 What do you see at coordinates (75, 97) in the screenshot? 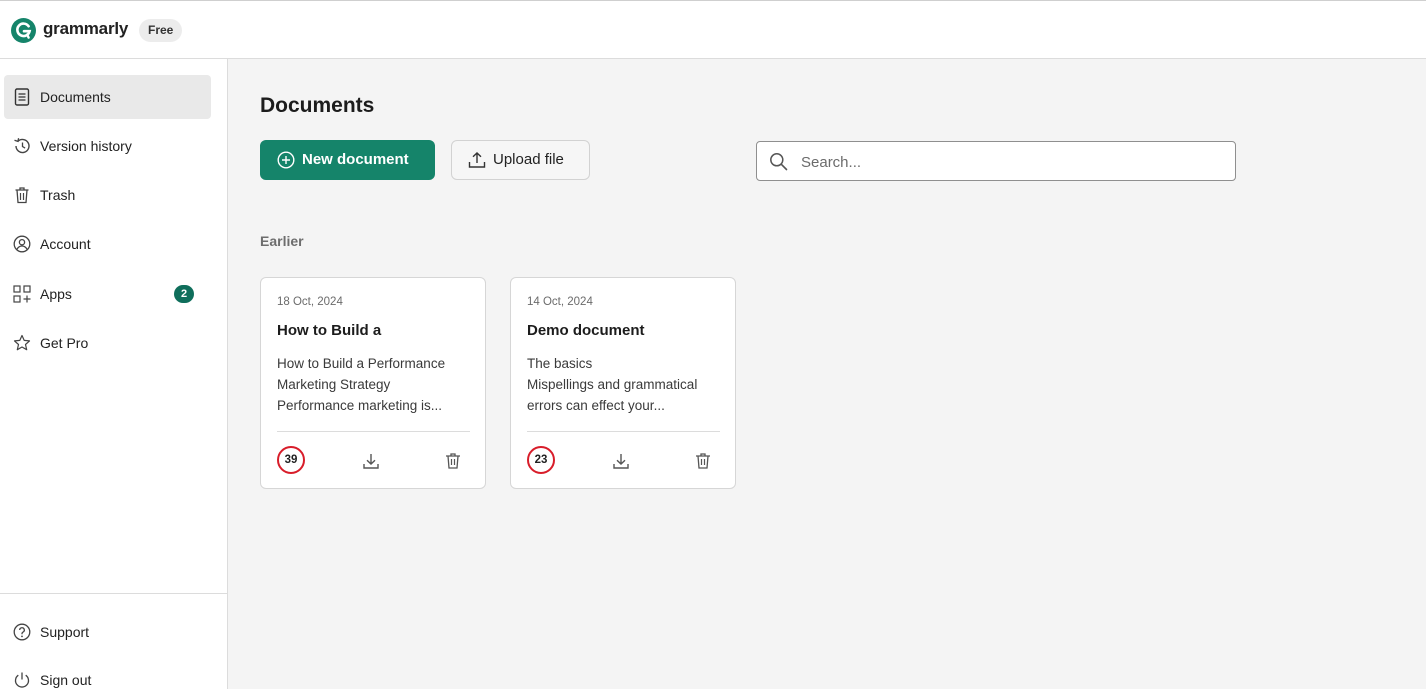
I see `sidebar-item-label: Documents` at bounding box center [75, 97].